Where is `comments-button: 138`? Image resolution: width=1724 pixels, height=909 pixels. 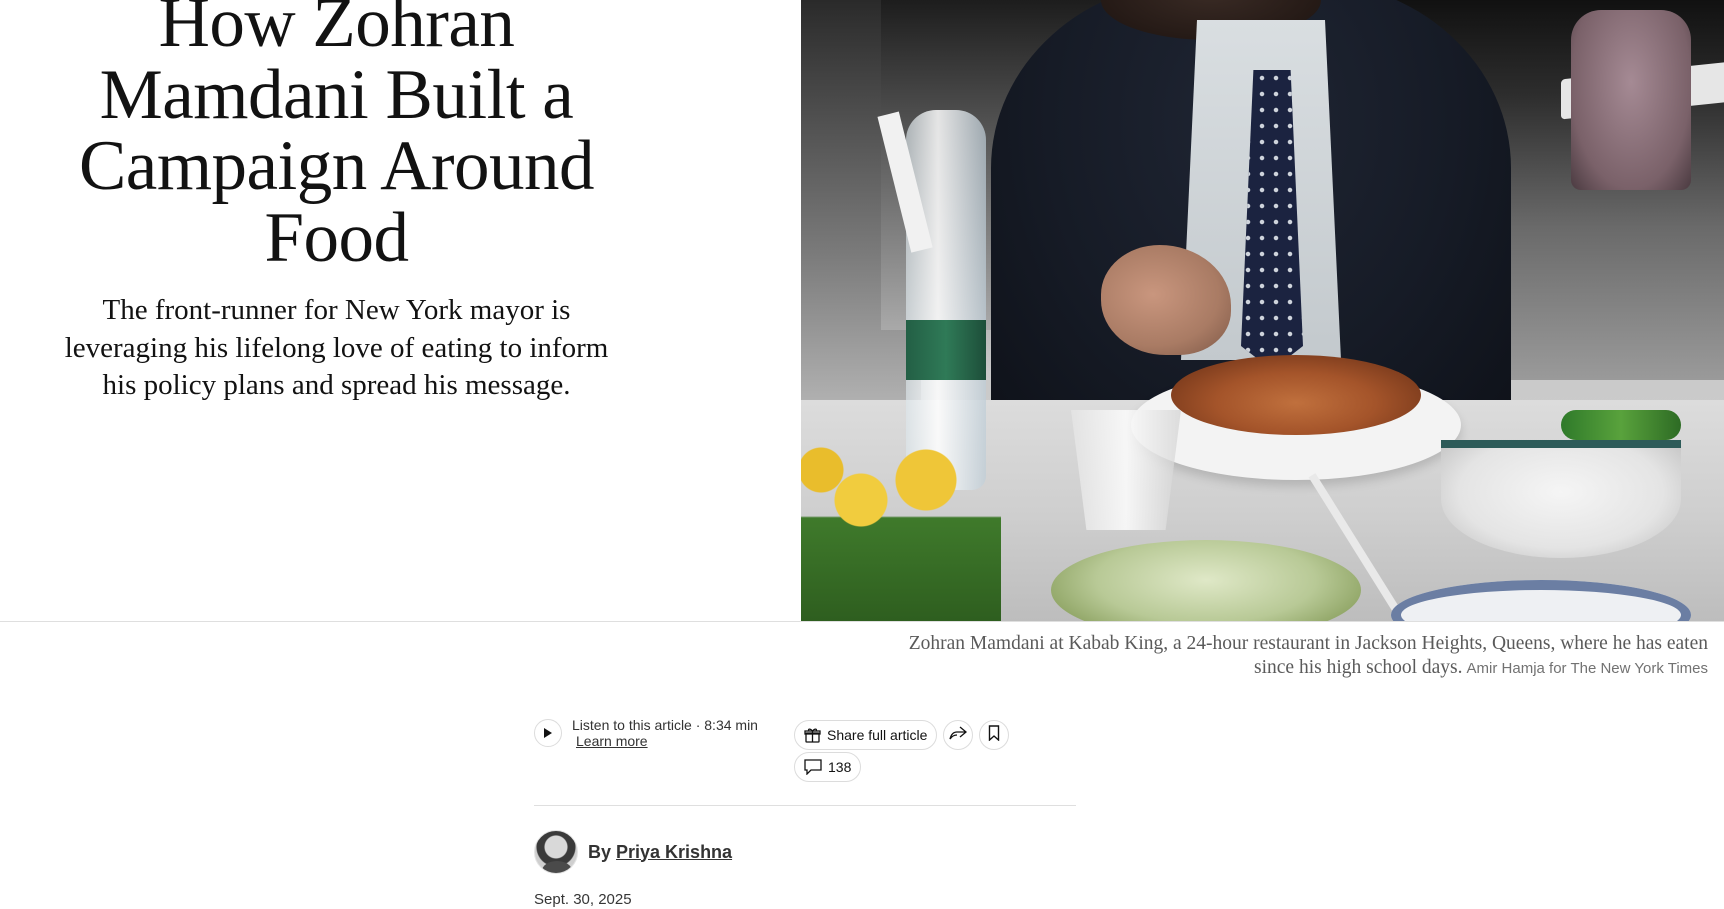 comments-button: 138 is located at coordinates (828, 767).